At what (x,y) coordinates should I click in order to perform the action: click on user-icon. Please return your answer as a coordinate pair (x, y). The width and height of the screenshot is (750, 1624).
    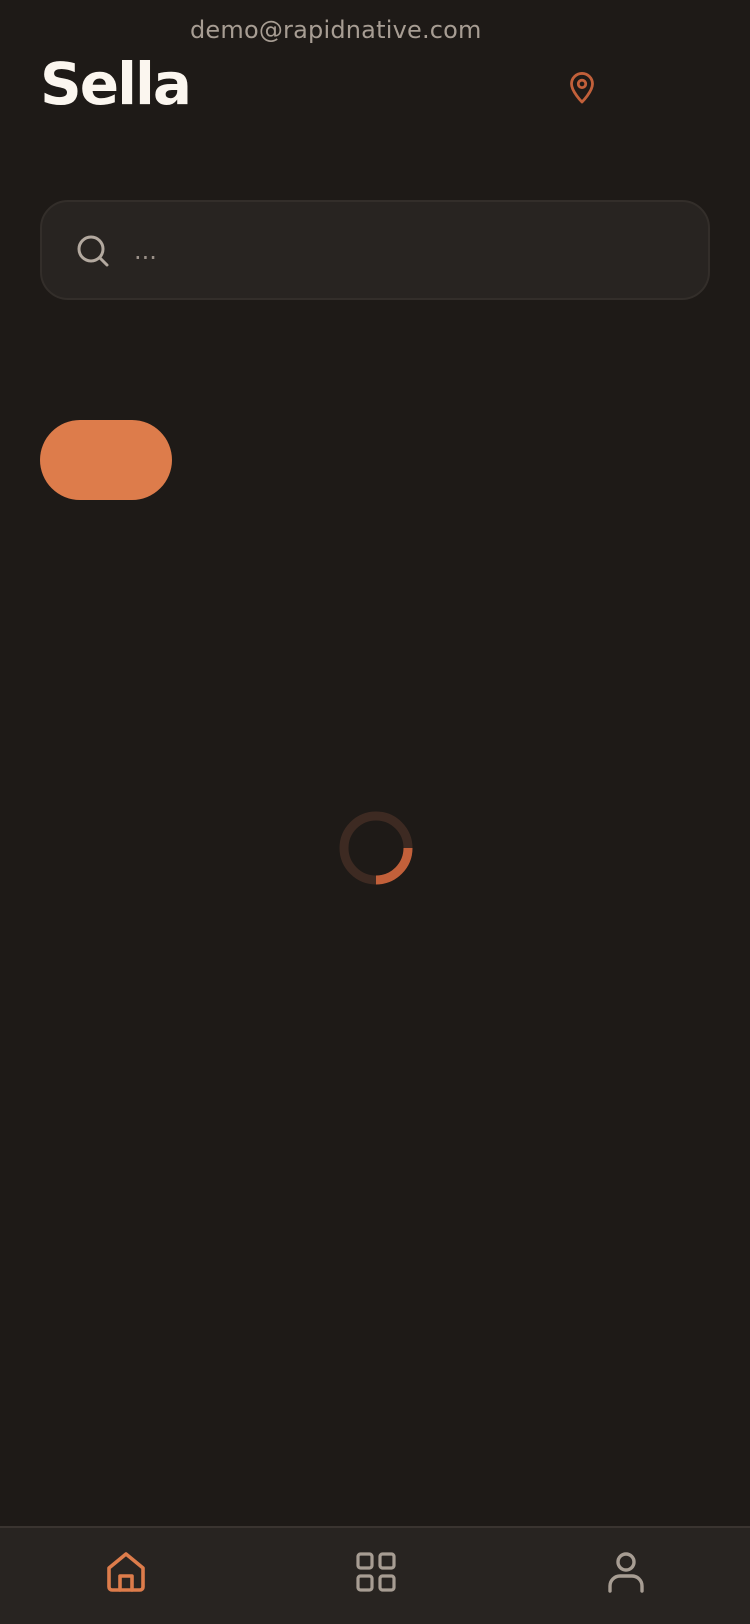
    Looking at the image, I should click on (626, 1572).